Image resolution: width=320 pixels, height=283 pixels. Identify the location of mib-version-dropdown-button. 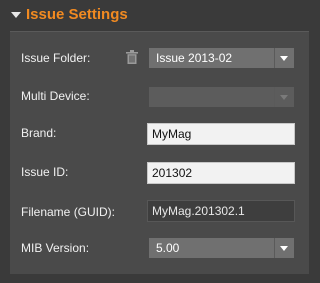
(284, 248).